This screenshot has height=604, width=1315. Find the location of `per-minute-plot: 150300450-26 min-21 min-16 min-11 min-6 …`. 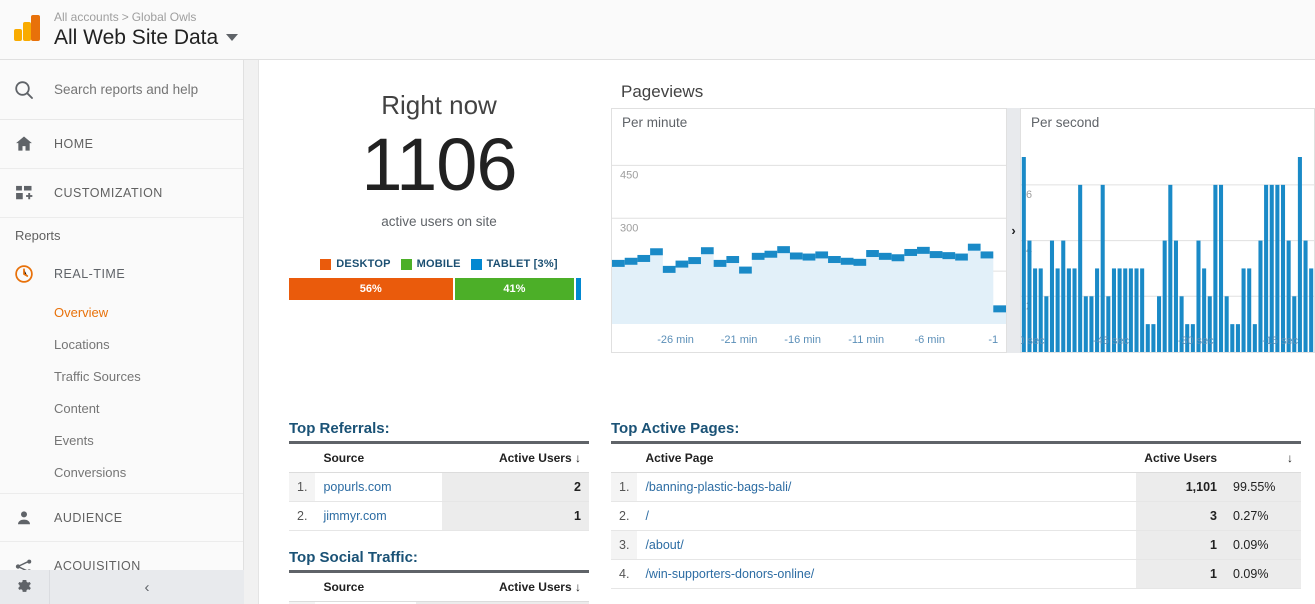

per-minute-plot: 150300450-26 min-21 min-16 min-11 min-6 … is located at coordinates (809, 230).